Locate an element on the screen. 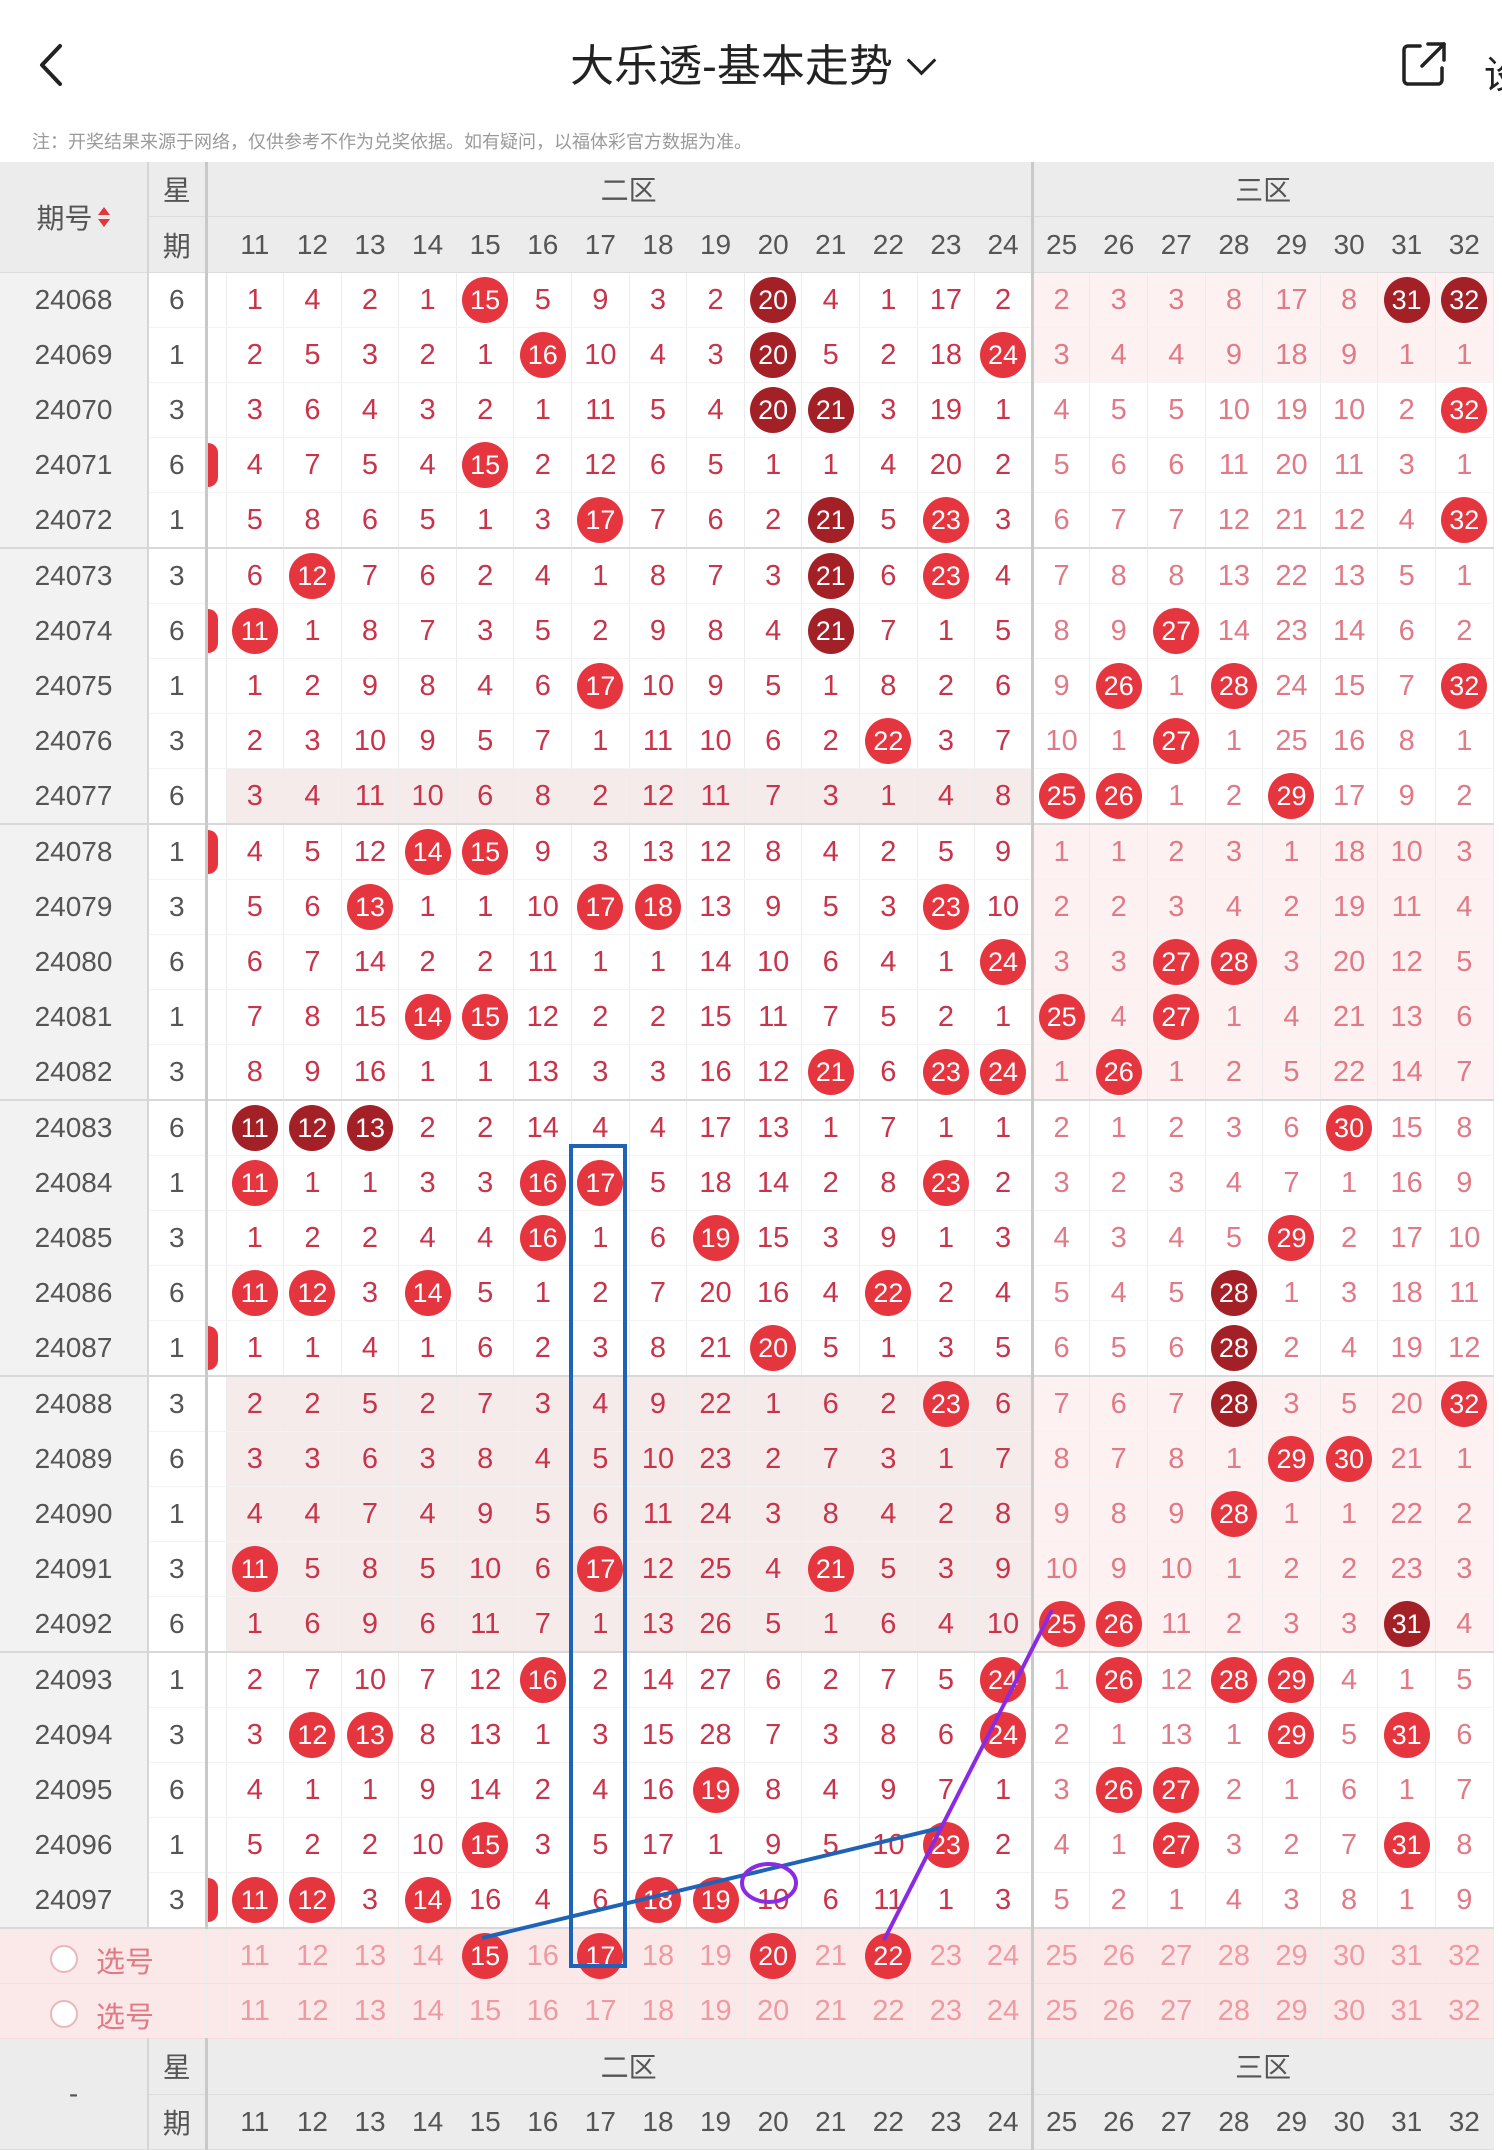 Image resolution: width=1502 pixels, height=2150 pixels. cell-14: 9 is located at coordinates (427, 741).